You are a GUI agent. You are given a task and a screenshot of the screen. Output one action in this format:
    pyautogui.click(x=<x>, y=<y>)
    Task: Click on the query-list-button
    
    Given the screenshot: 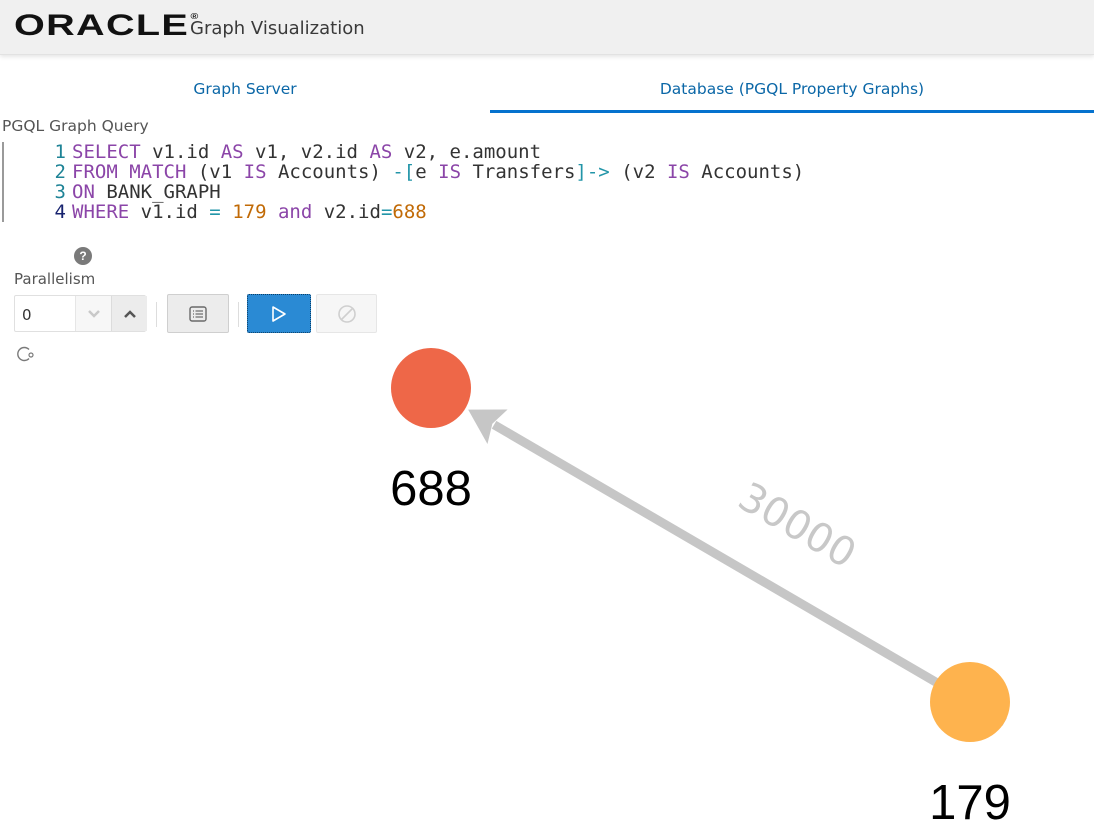 What is the action you would take?
    pyautogui.click(x=198, y=313)
    